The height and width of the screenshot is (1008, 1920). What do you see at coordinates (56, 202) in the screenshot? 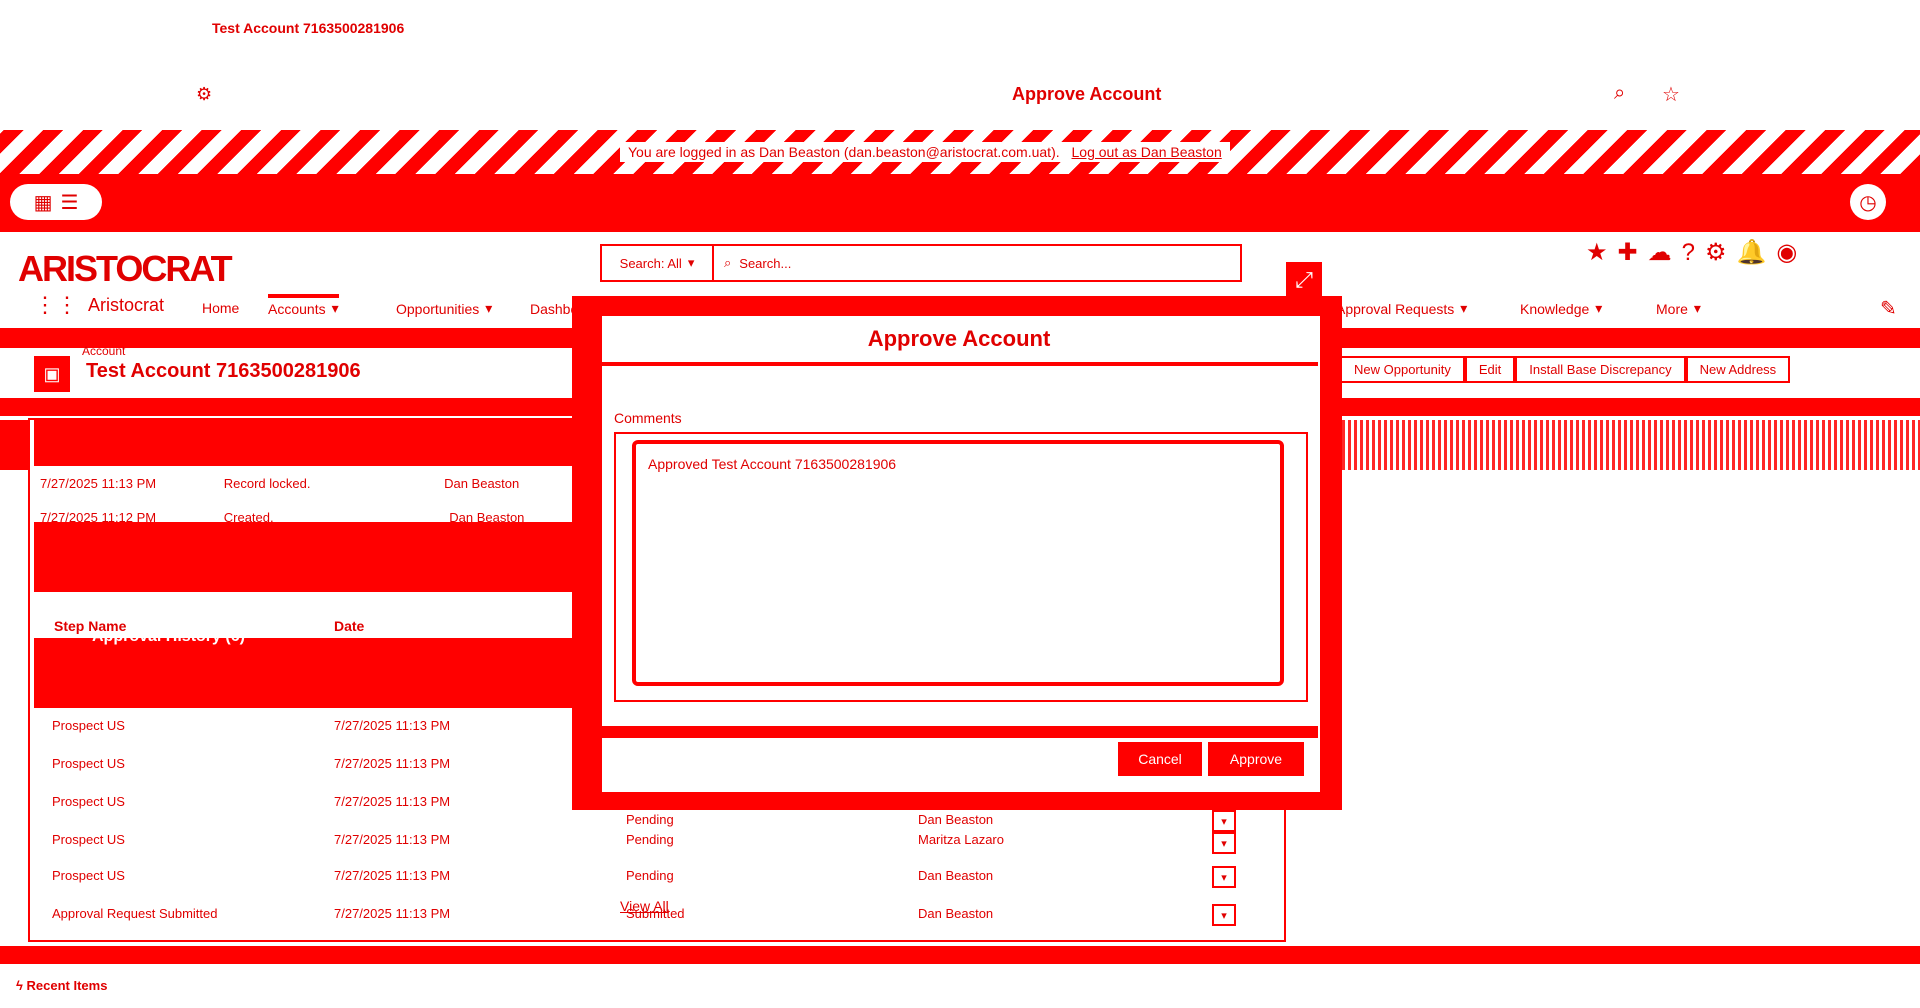
I see `app-switcher: ▦ ☰` at bounding box center [56, 202].